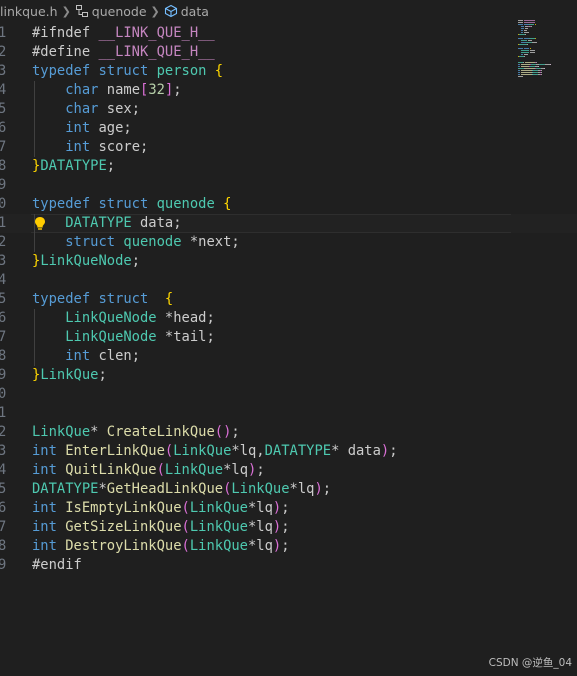 The image size is (577, 676). What do you see at coordinates (288, 394) in the screenshot?
I see `code-line: 0` at bounding box center [288, 394].